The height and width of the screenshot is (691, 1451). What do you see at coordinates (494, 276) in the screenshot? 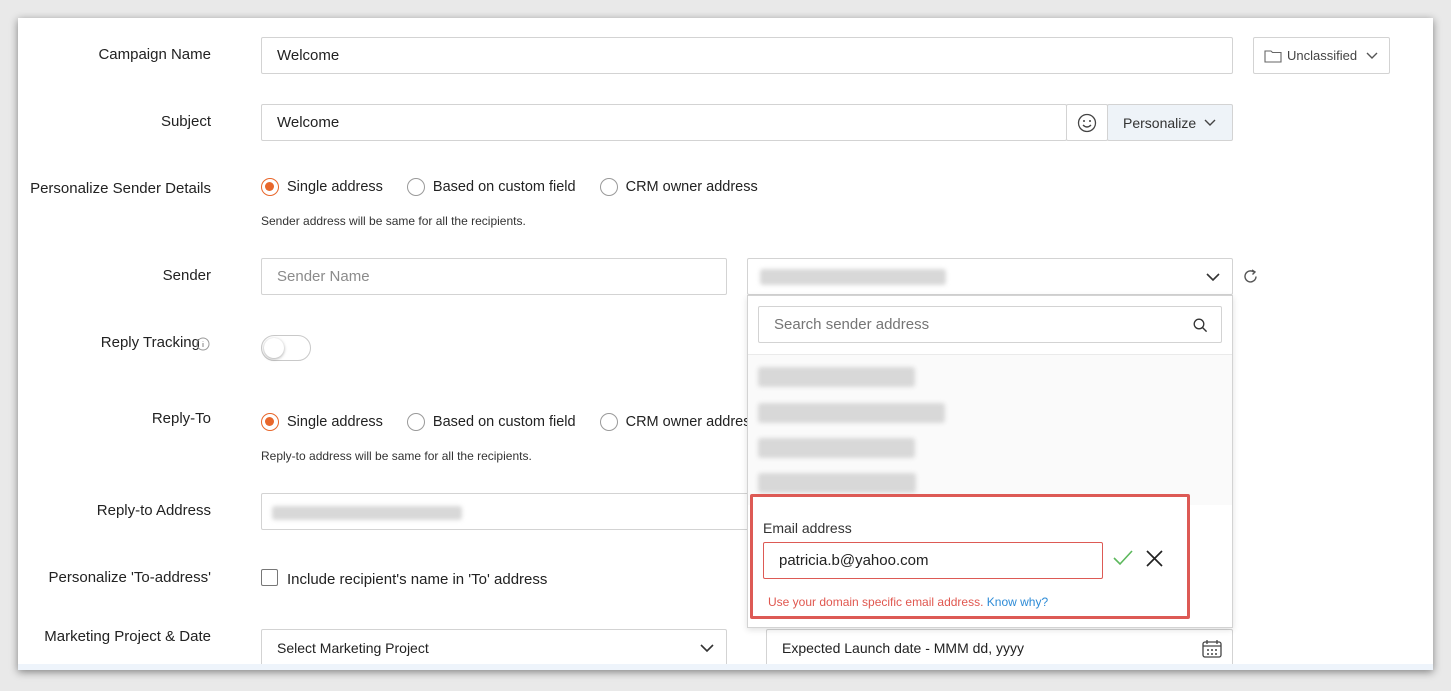
I see `sender-name-input: Sender Name` at bounding box center [494, 276].